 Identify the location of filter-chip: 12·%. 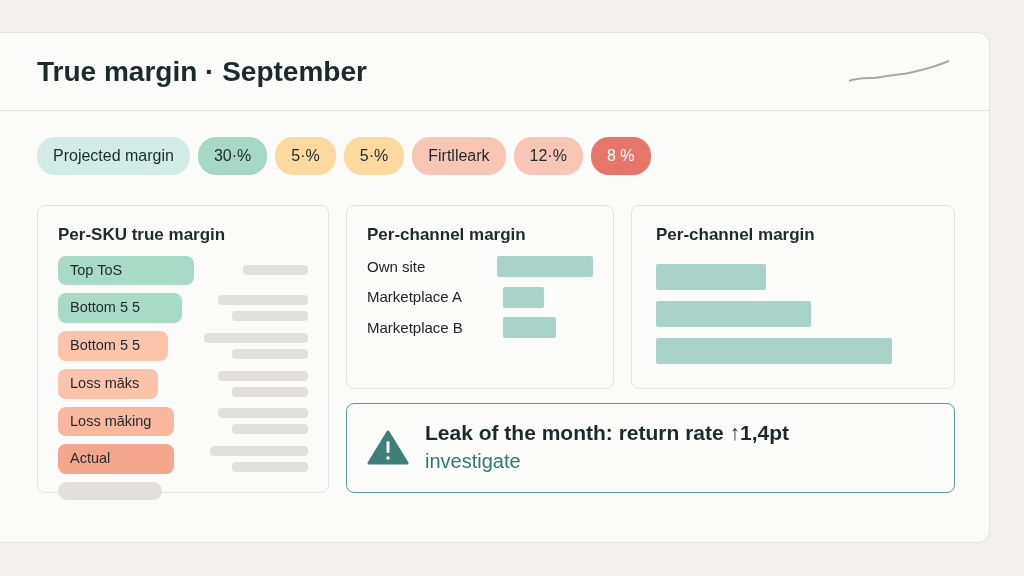
(548, 156).